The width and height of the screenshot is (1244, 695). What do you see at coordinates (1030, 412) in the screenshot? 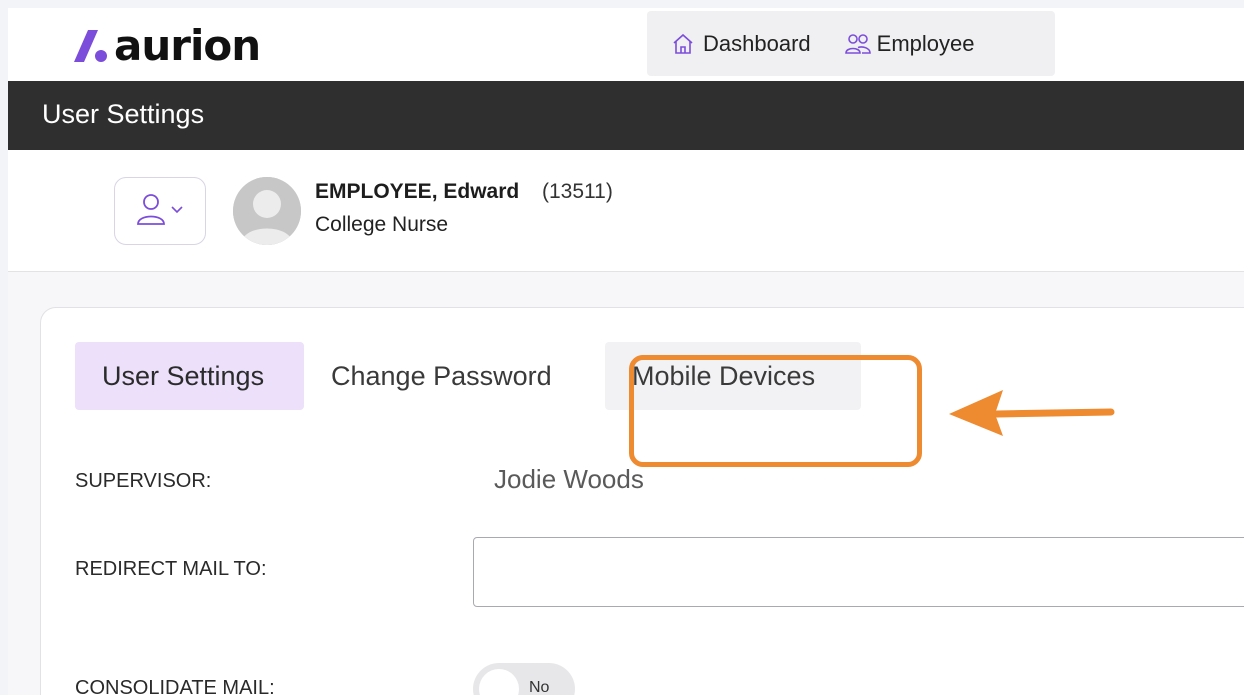
I see `pointer-arrow-icon` at bounding box center [1030, 412].